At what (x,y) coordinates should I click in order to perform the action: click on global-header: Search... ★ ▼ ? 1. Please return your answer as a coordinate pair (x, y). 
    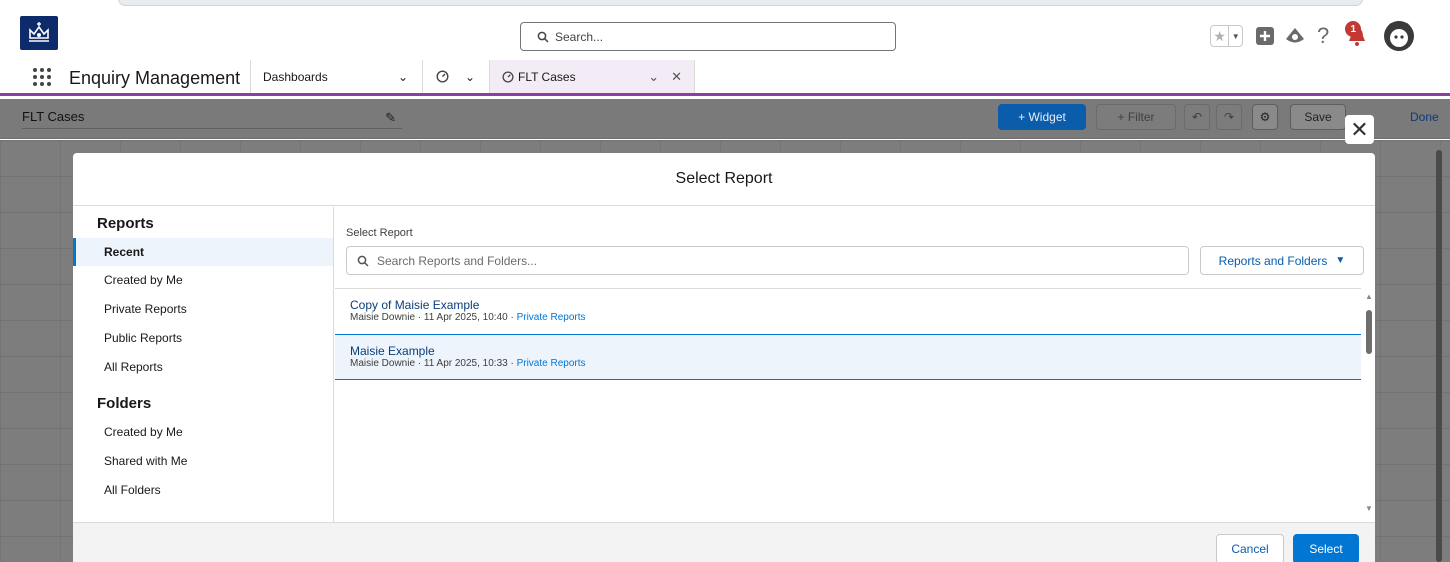
    Looking at the image, I should click on (725, 30).